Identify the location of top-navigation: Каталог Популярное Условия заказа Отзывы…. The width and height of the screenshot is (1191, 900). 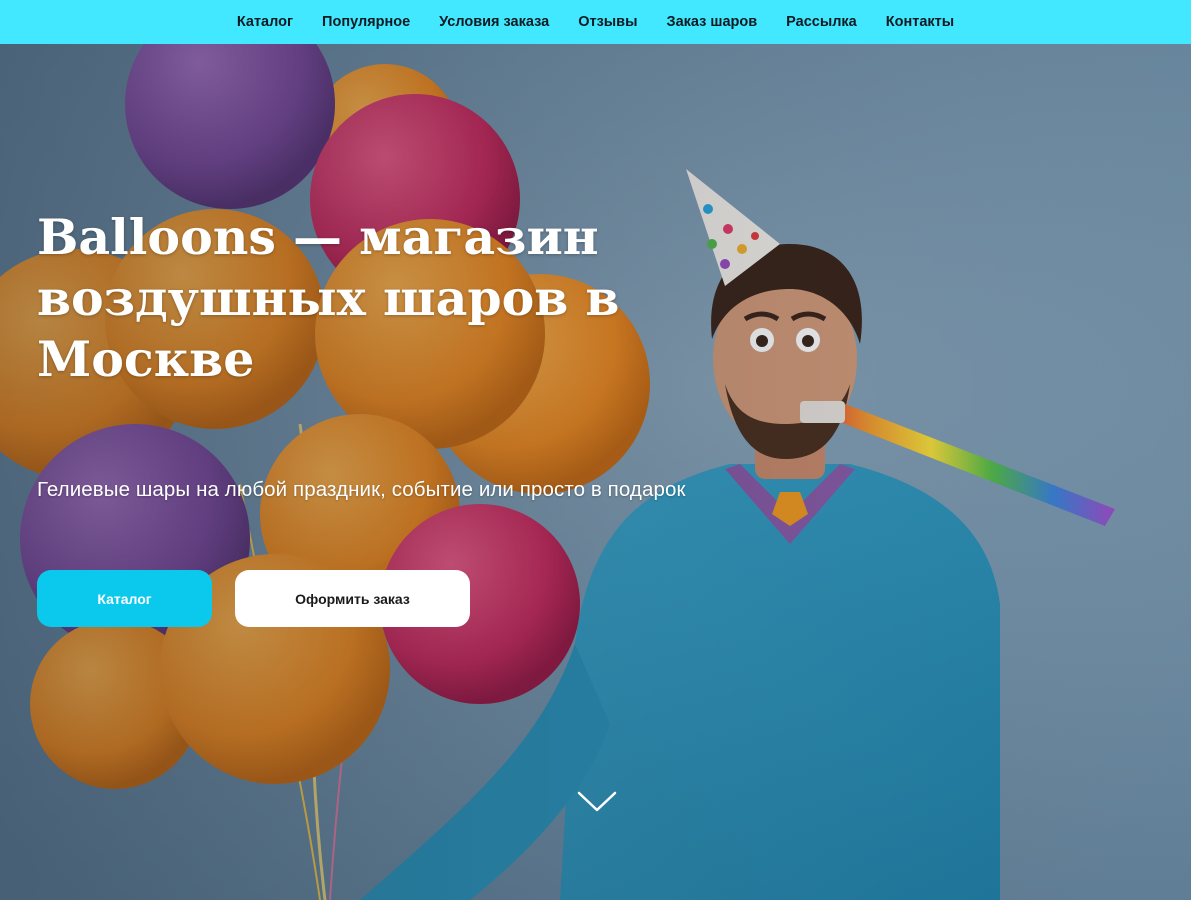
(595, 22).